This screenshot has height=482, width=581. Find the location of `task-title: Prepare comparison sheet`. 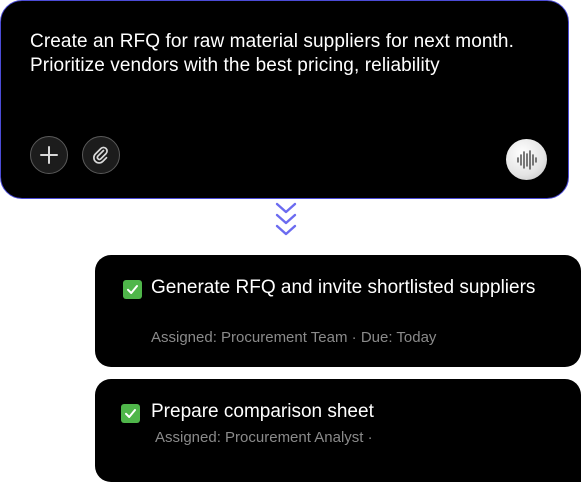

task-title: Prepare comparison sheet is located at coordinates (262, 411).